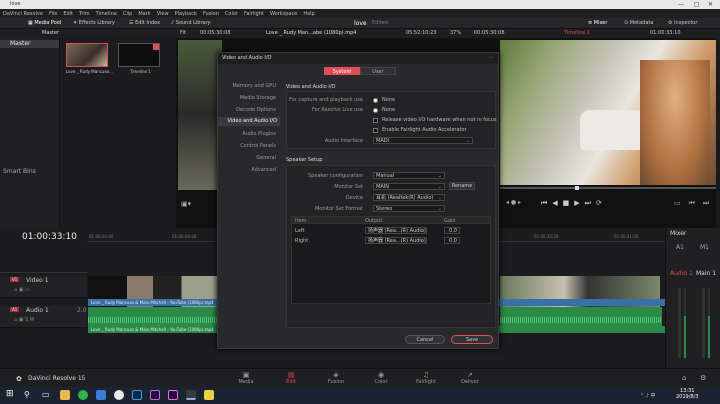  What do you see at coordinates (68, 14) in the screenshot?
I see `menu-item-edit: Edit` at bounding box center [68, 14].